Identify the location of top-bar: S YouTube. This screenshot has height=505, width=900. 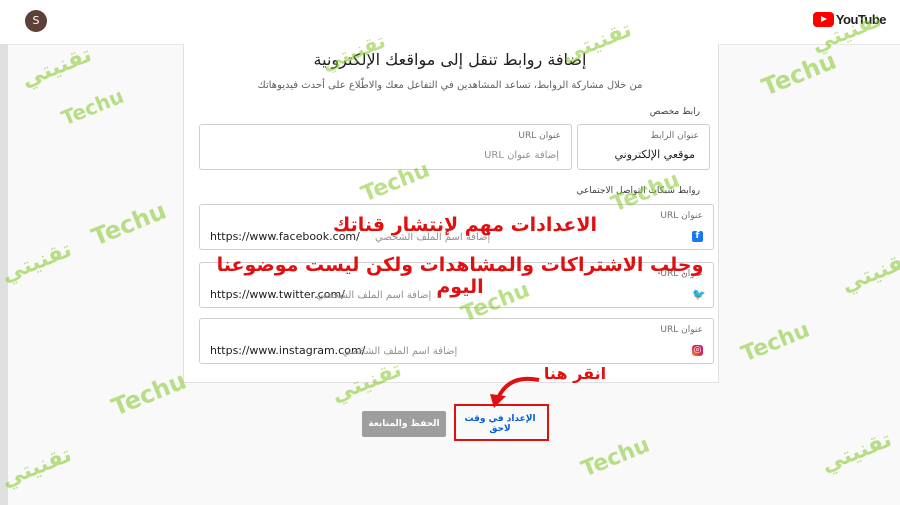
(450, 22).